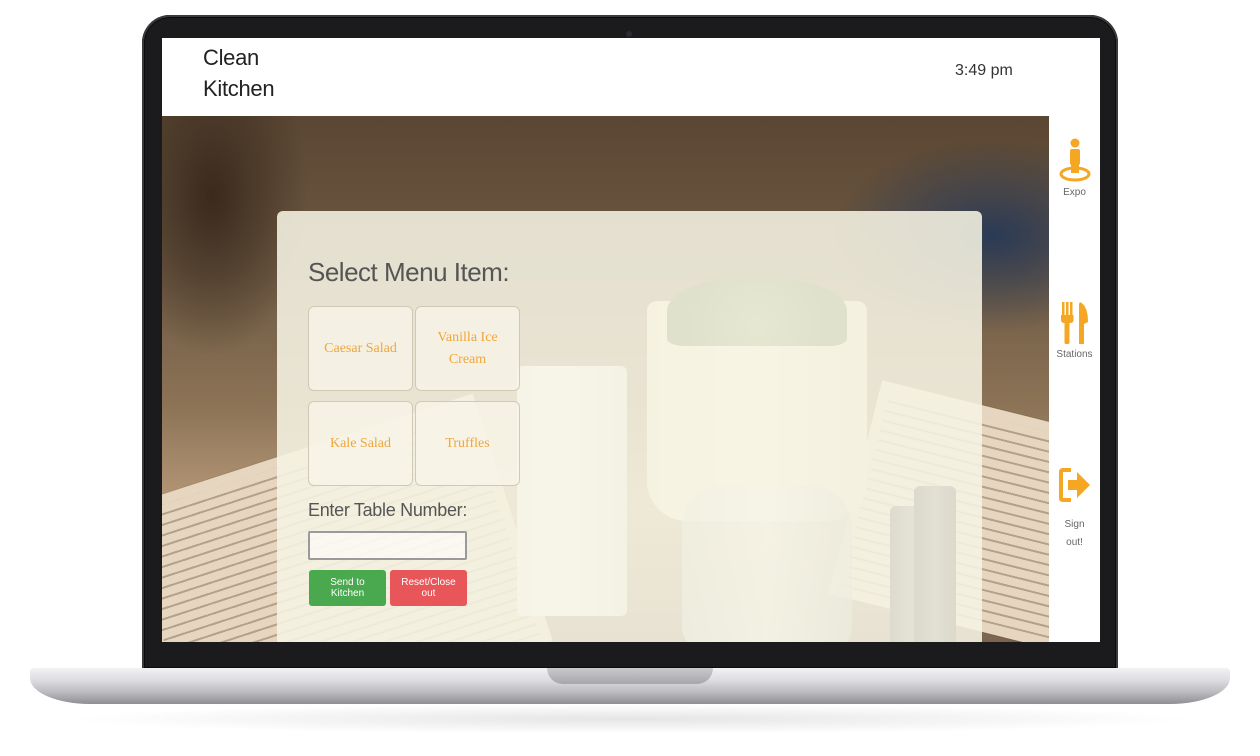 This screenshot has width=1260, height=756. Describe the element at coordinates (239, 88) in the screenshot. I see `brand-line-2: Kitchen` at that location.